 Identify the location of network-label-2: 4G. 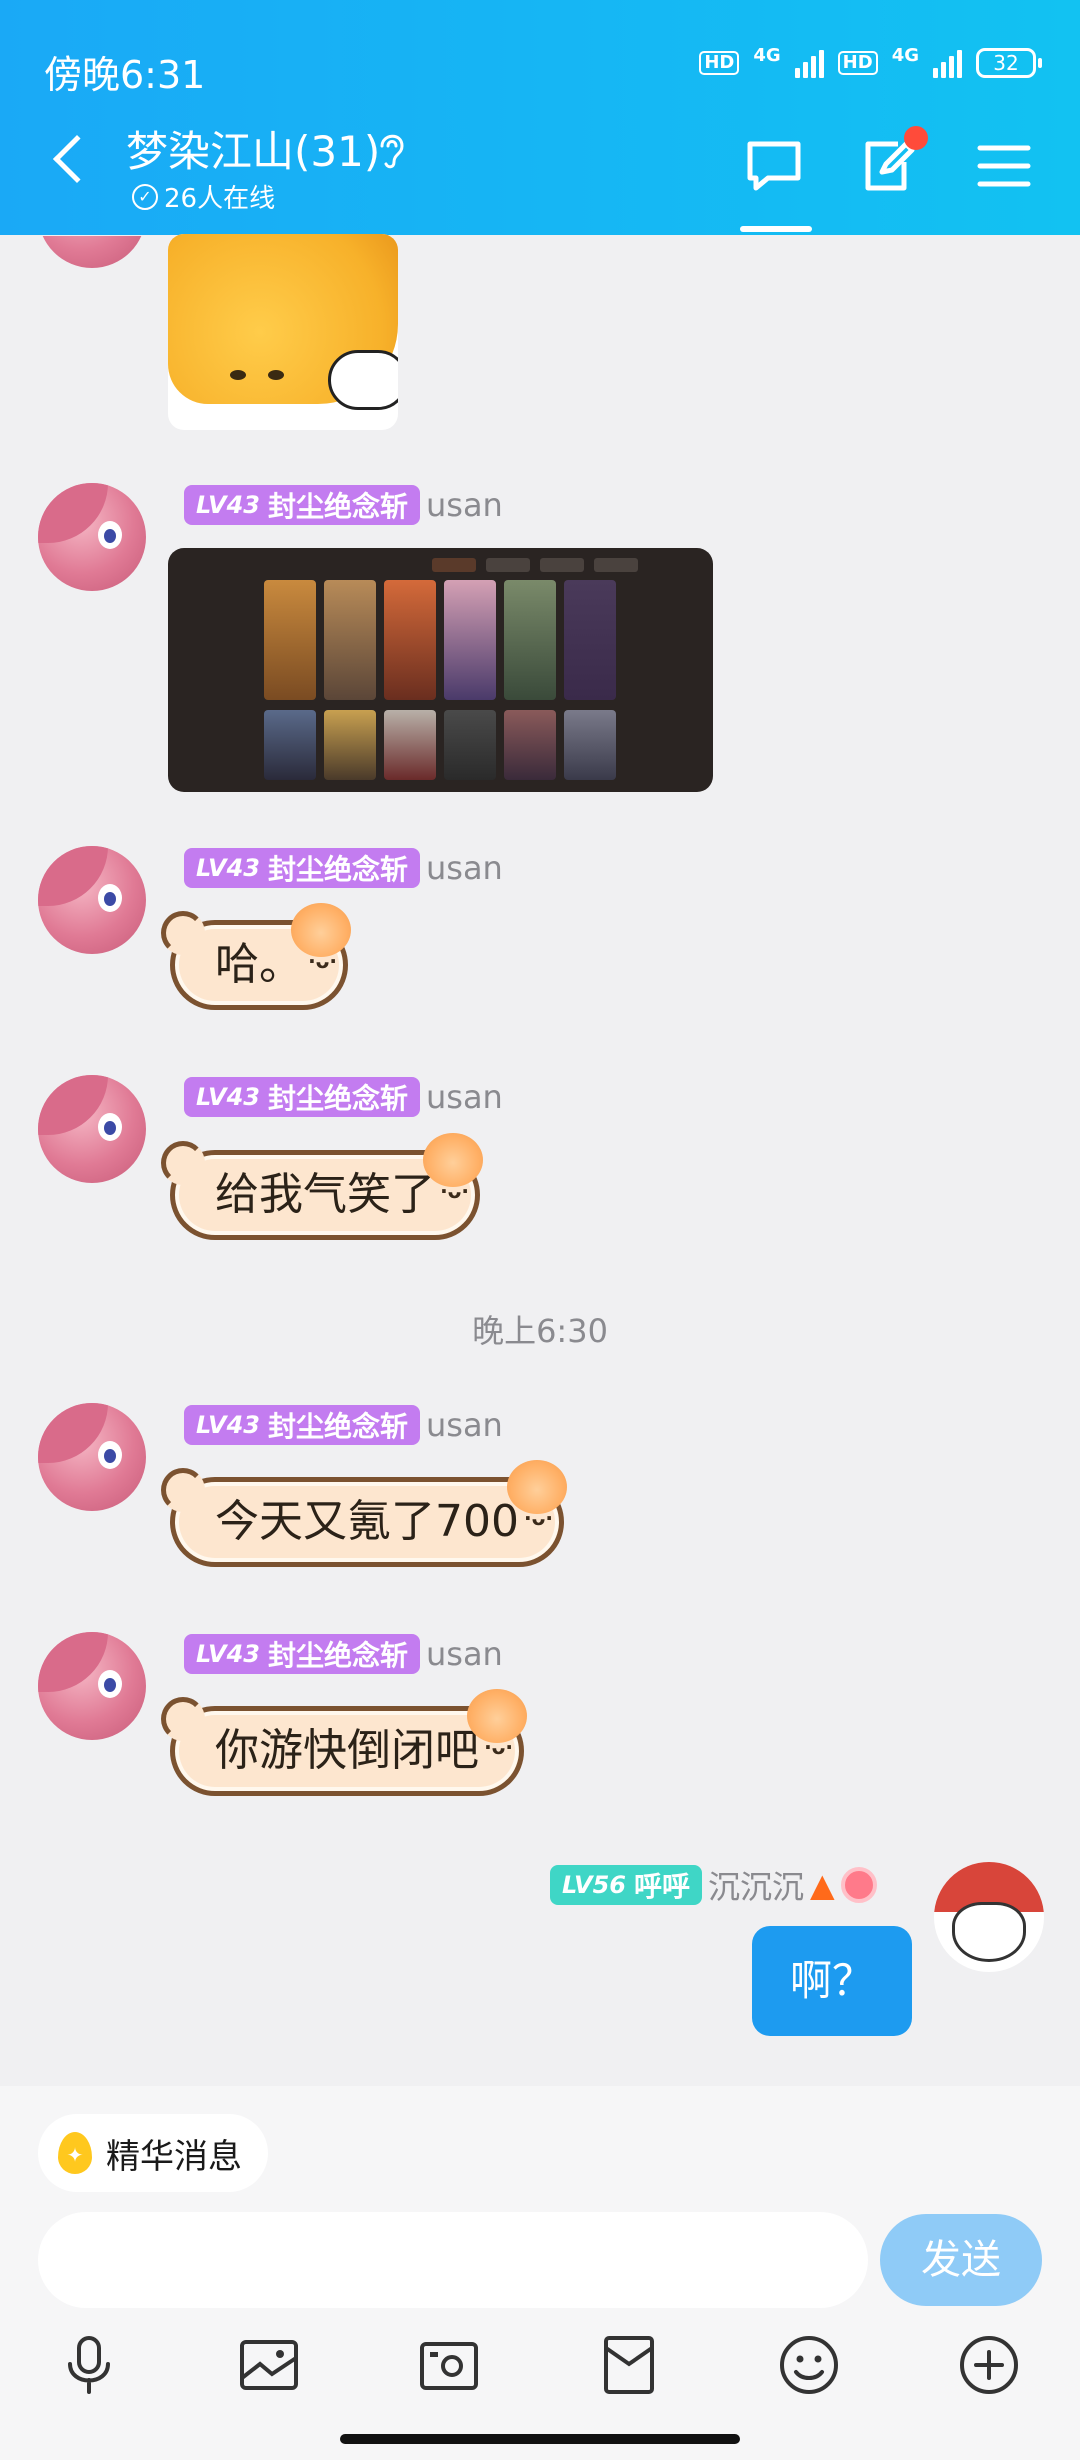
(905, 55).